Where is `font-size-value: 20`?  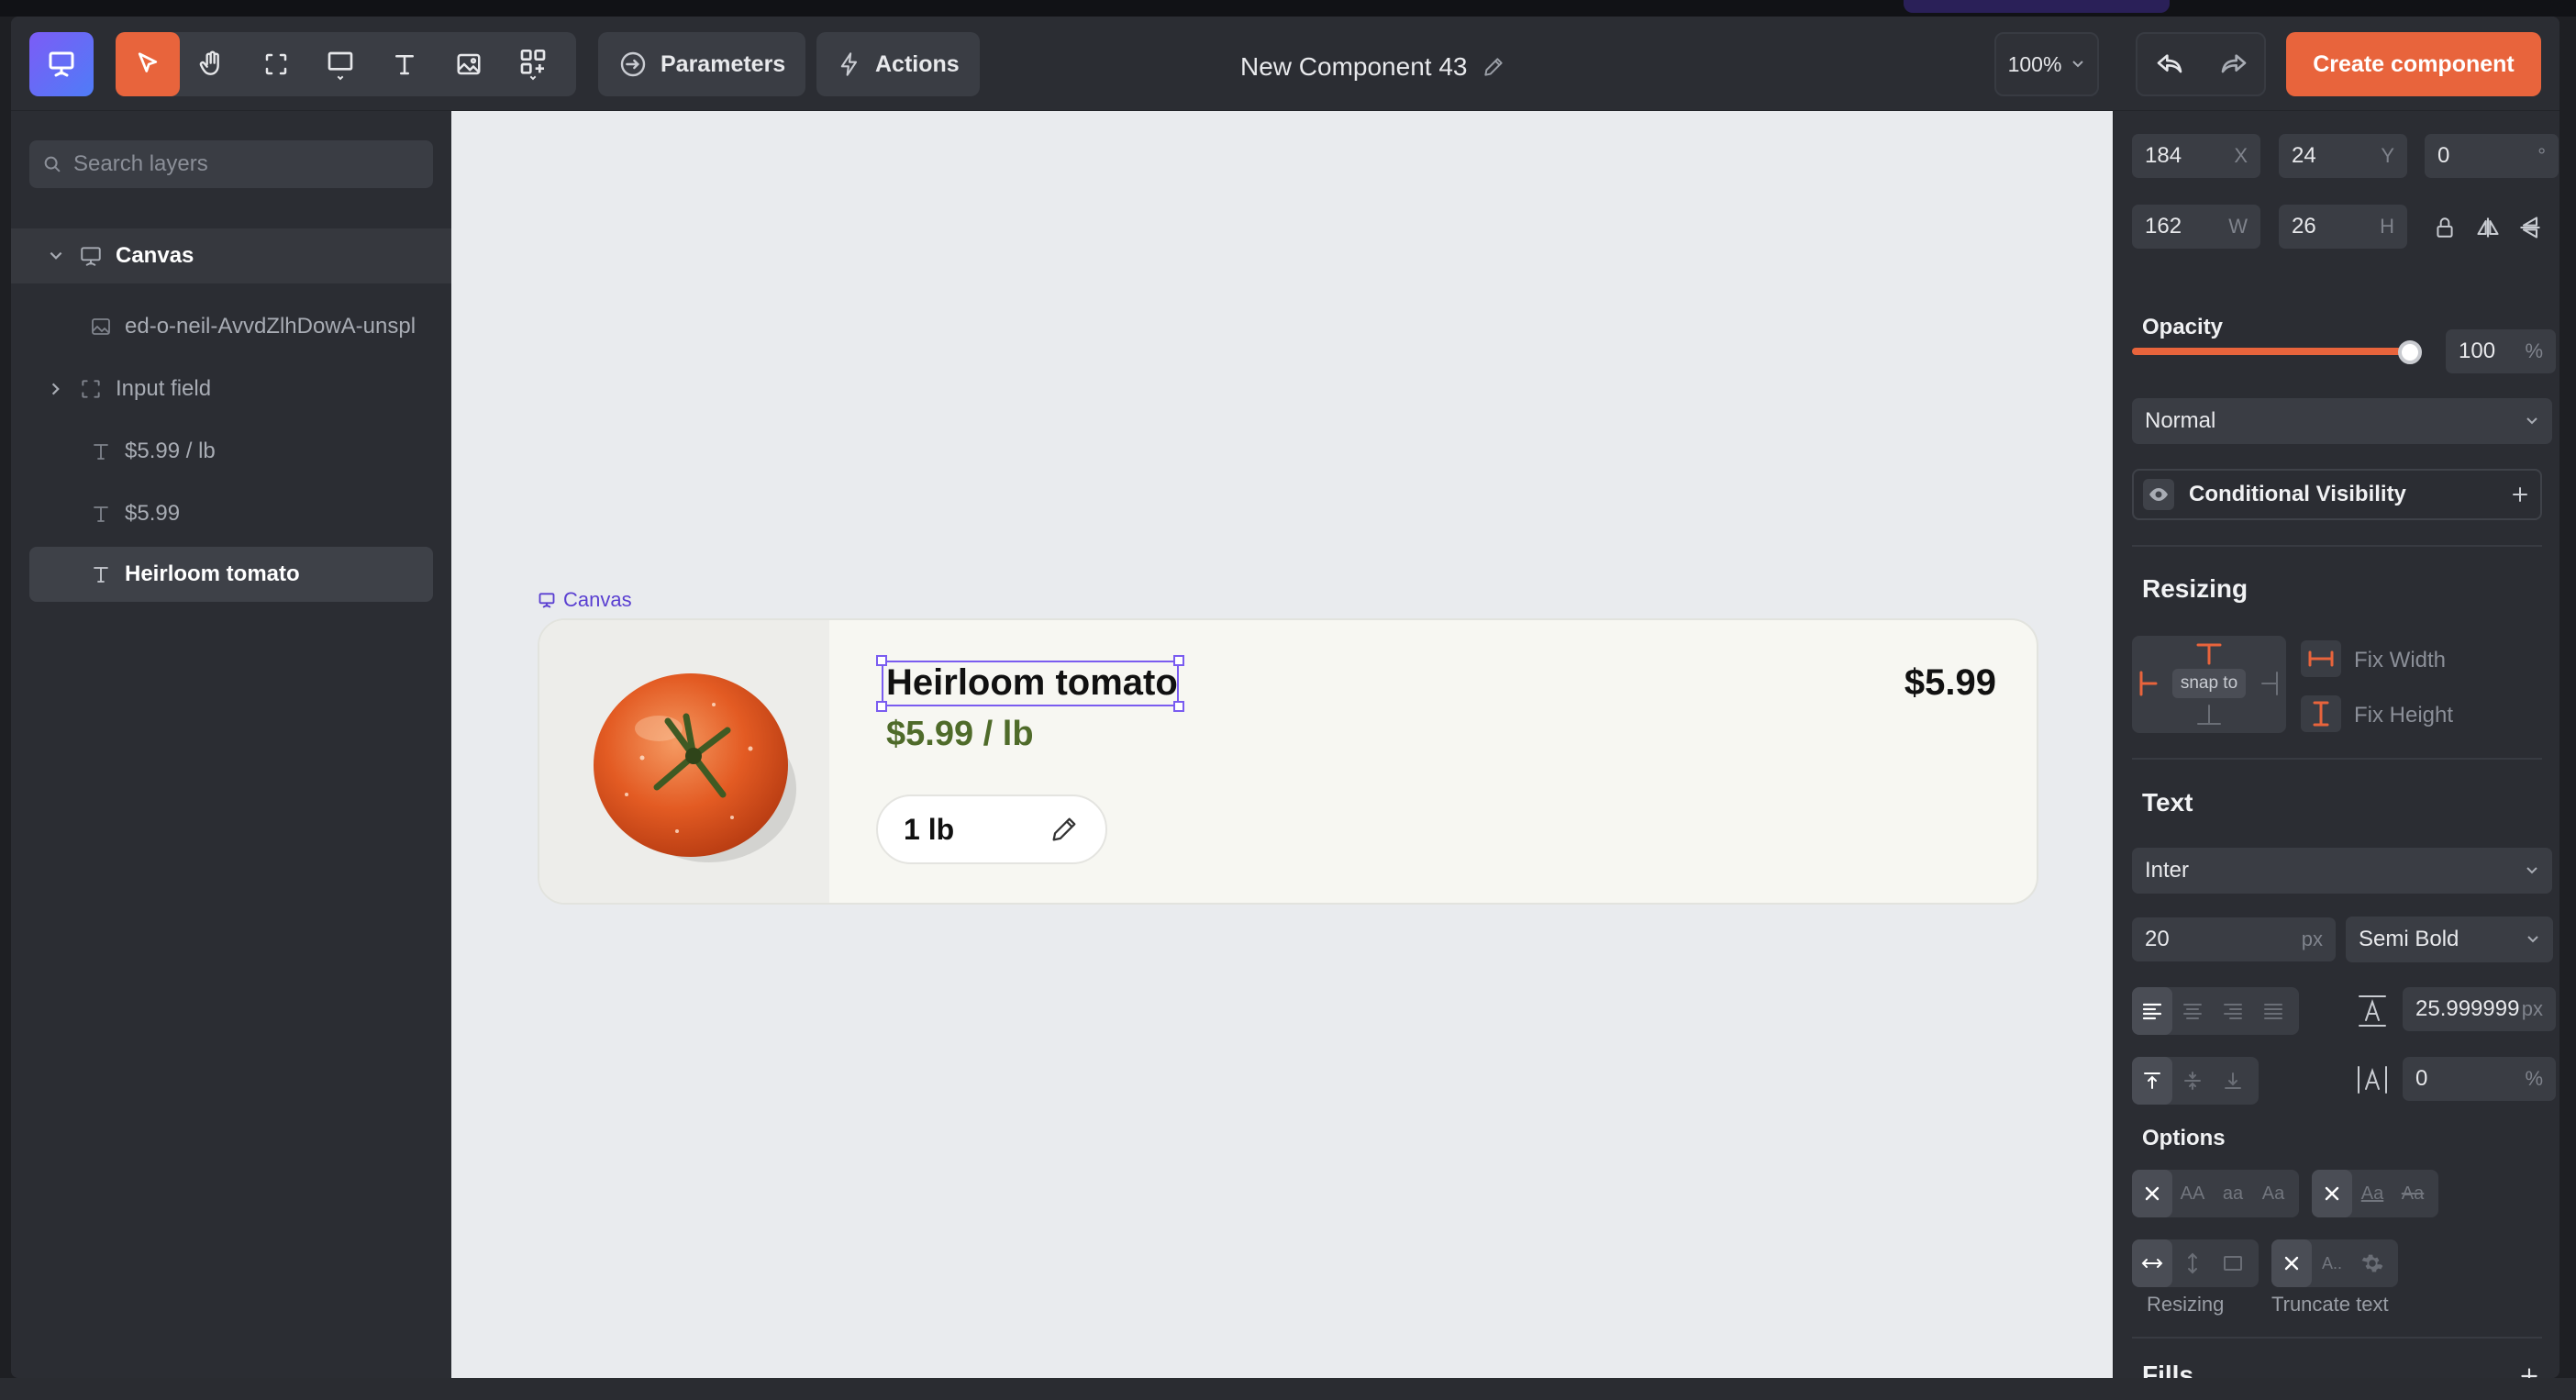
font-size-value: 20 is located at coordinates (2157, 939).